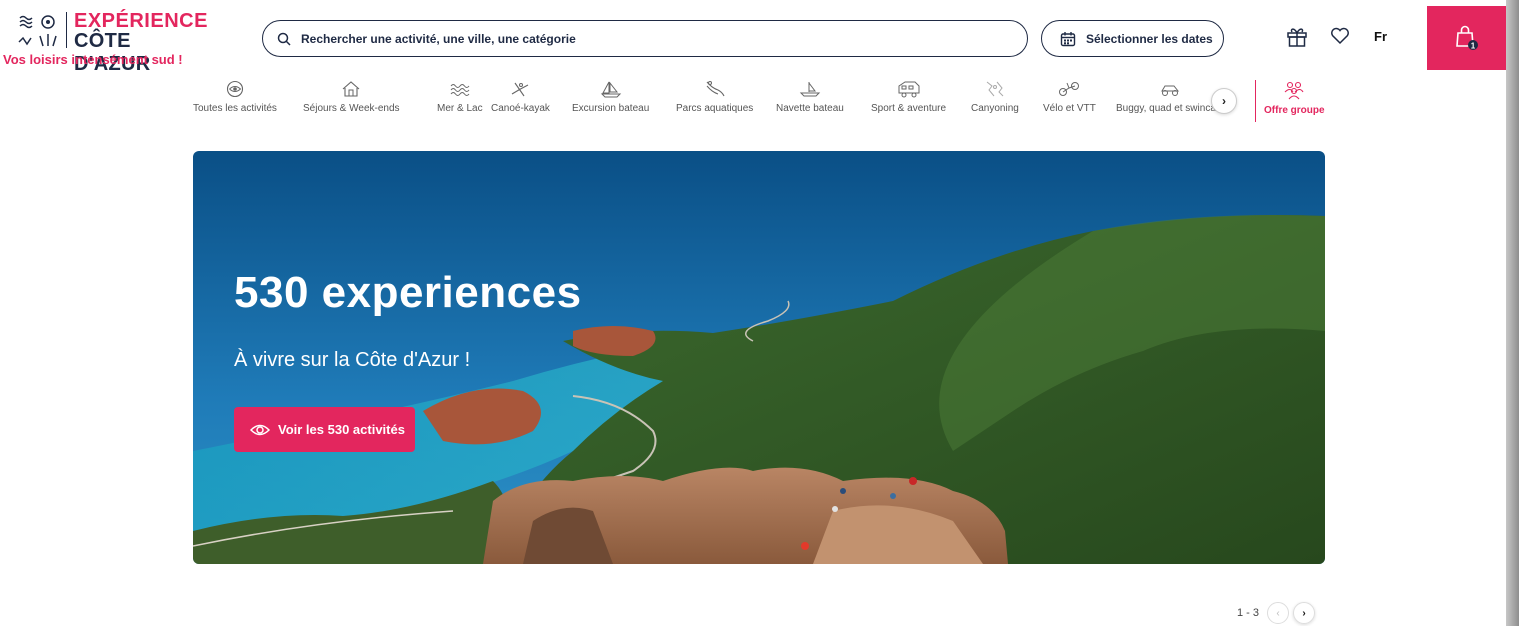 Image resolution: width=1519 pixels, height=626 pixels. I want to click on category-parcs-aquatiques: Parcs aquatiques, so click(714, 97).